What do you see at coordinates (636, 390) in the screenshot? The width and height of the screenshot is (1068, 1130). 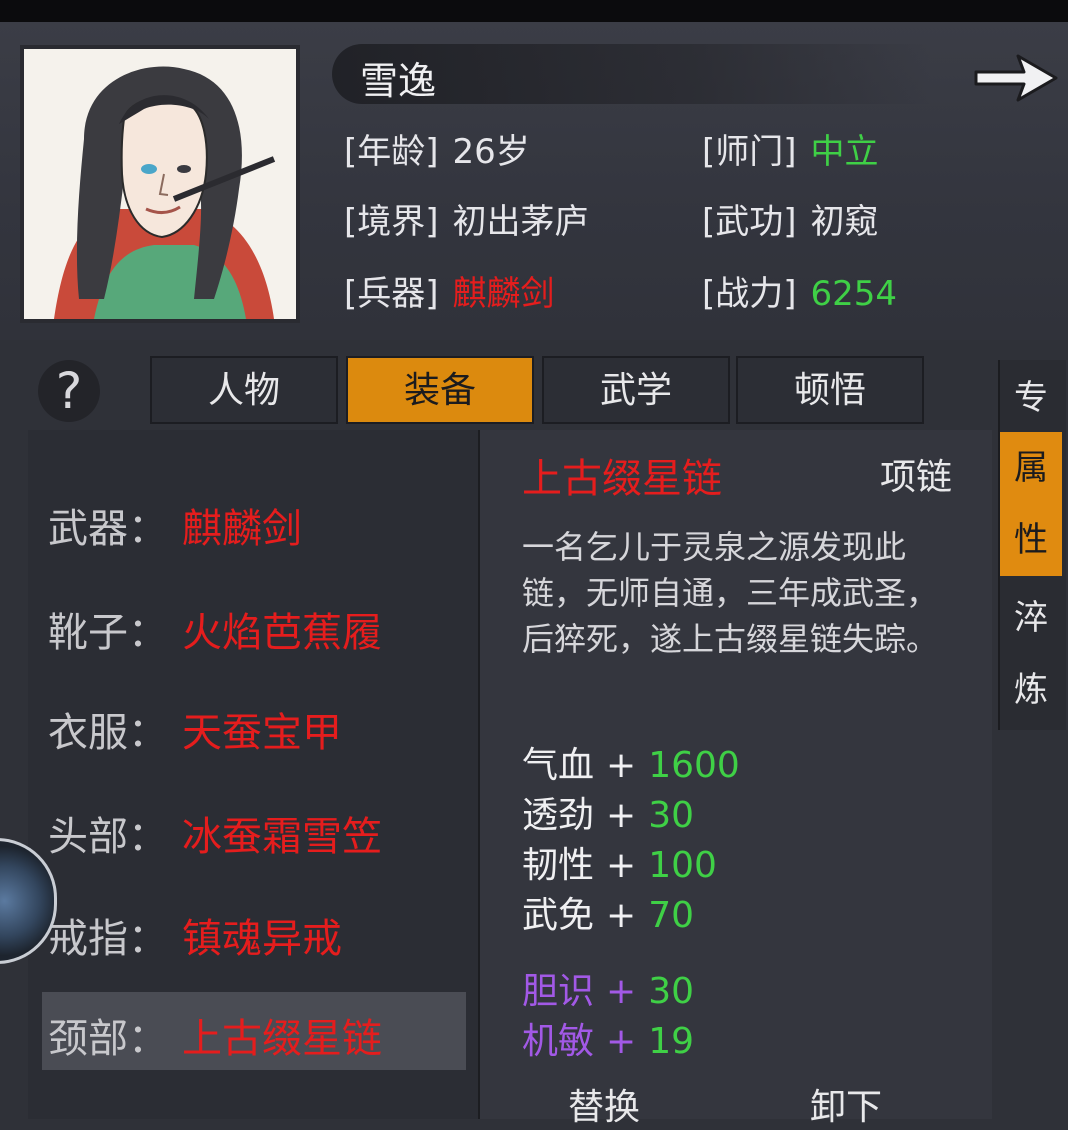 I see `tab-martial-arts: 武学` at bounding box center [636, 390].